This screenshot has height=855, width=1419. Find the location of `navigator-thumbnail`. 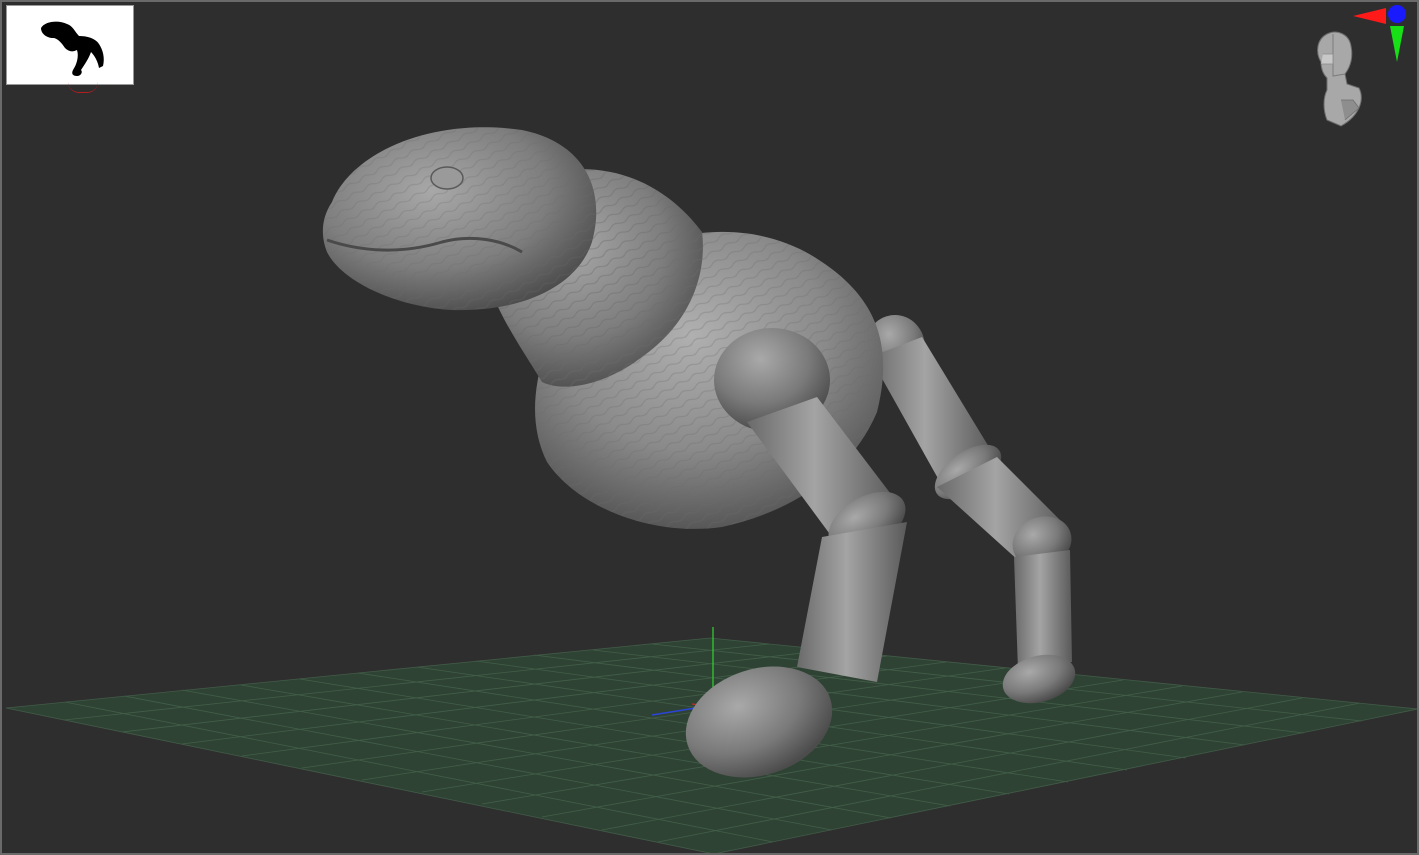

navigator-thumbnail is located at coordinates (70, 45).